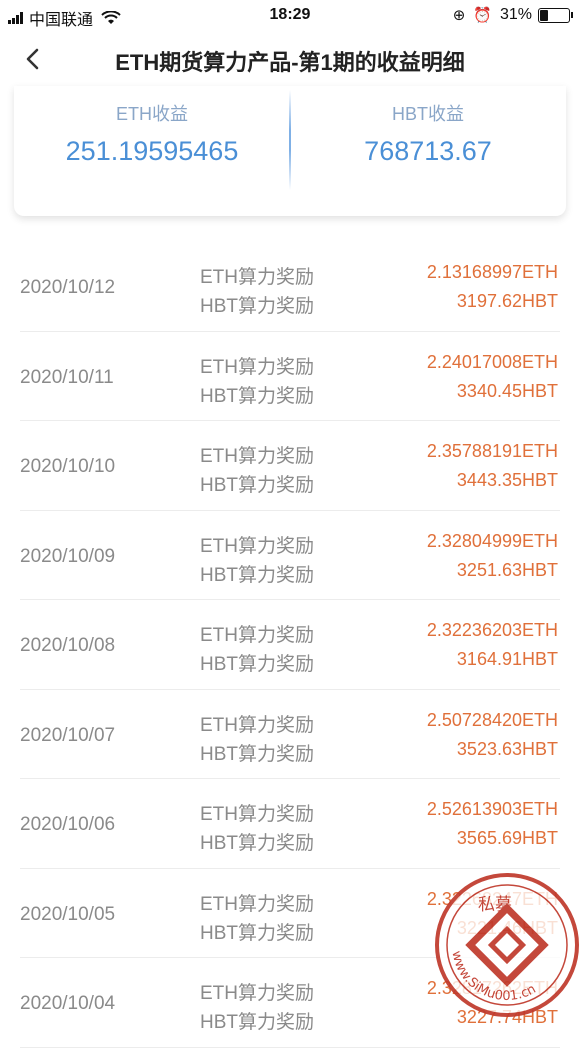 The image size is (580, 1048). I want to click on hbt-reward-value: 3164.91HBT, so click(507, 659).